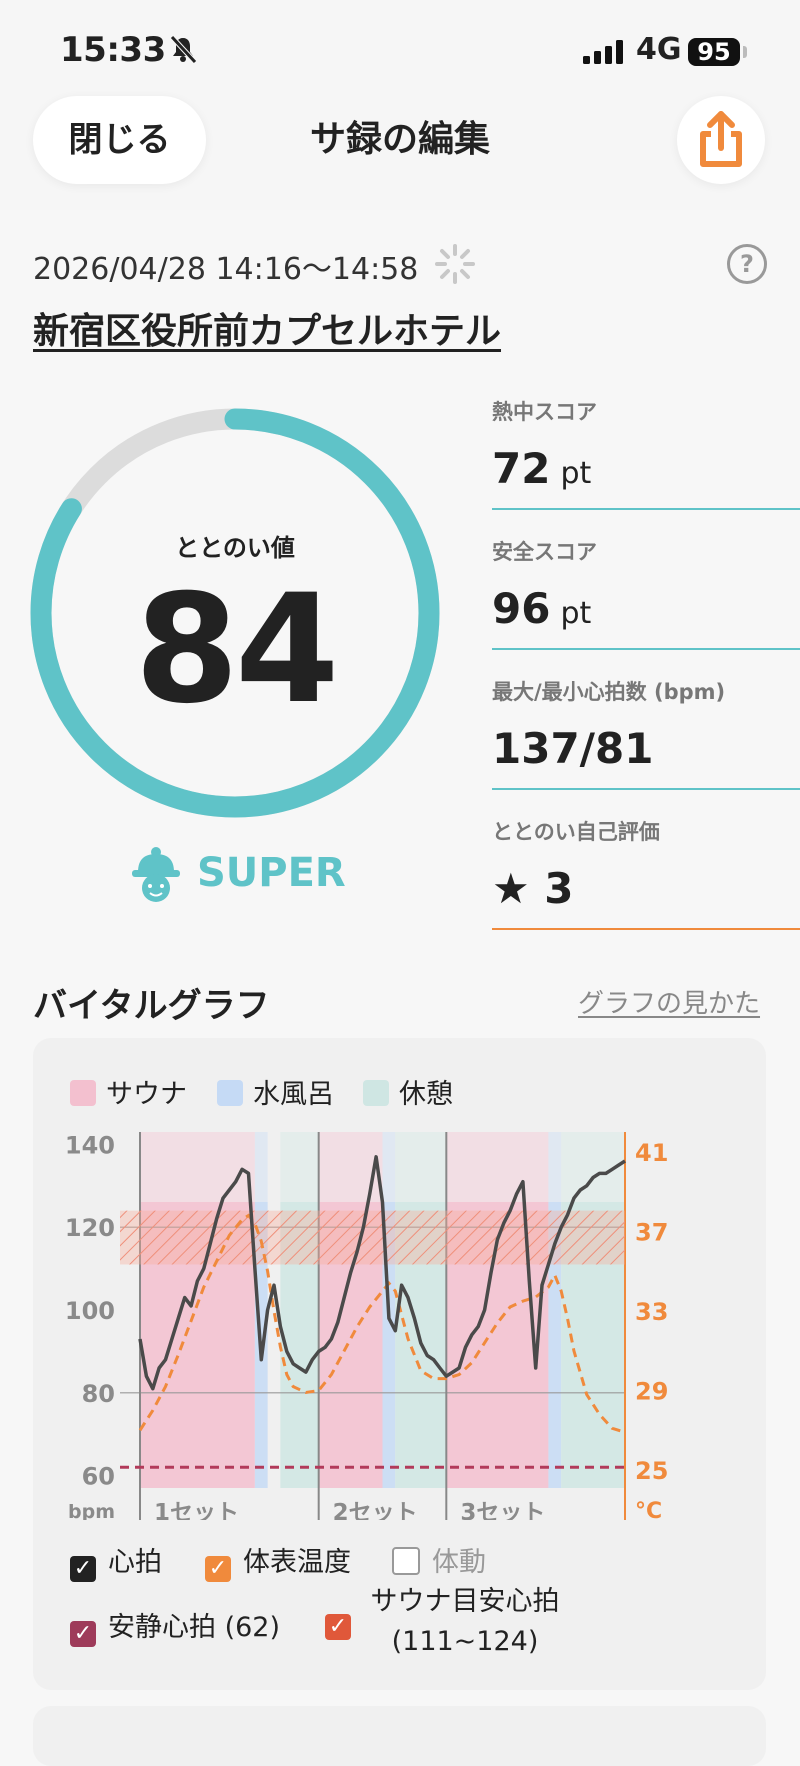  I want to click on y-tick-label: 100, so click(90, 1311).